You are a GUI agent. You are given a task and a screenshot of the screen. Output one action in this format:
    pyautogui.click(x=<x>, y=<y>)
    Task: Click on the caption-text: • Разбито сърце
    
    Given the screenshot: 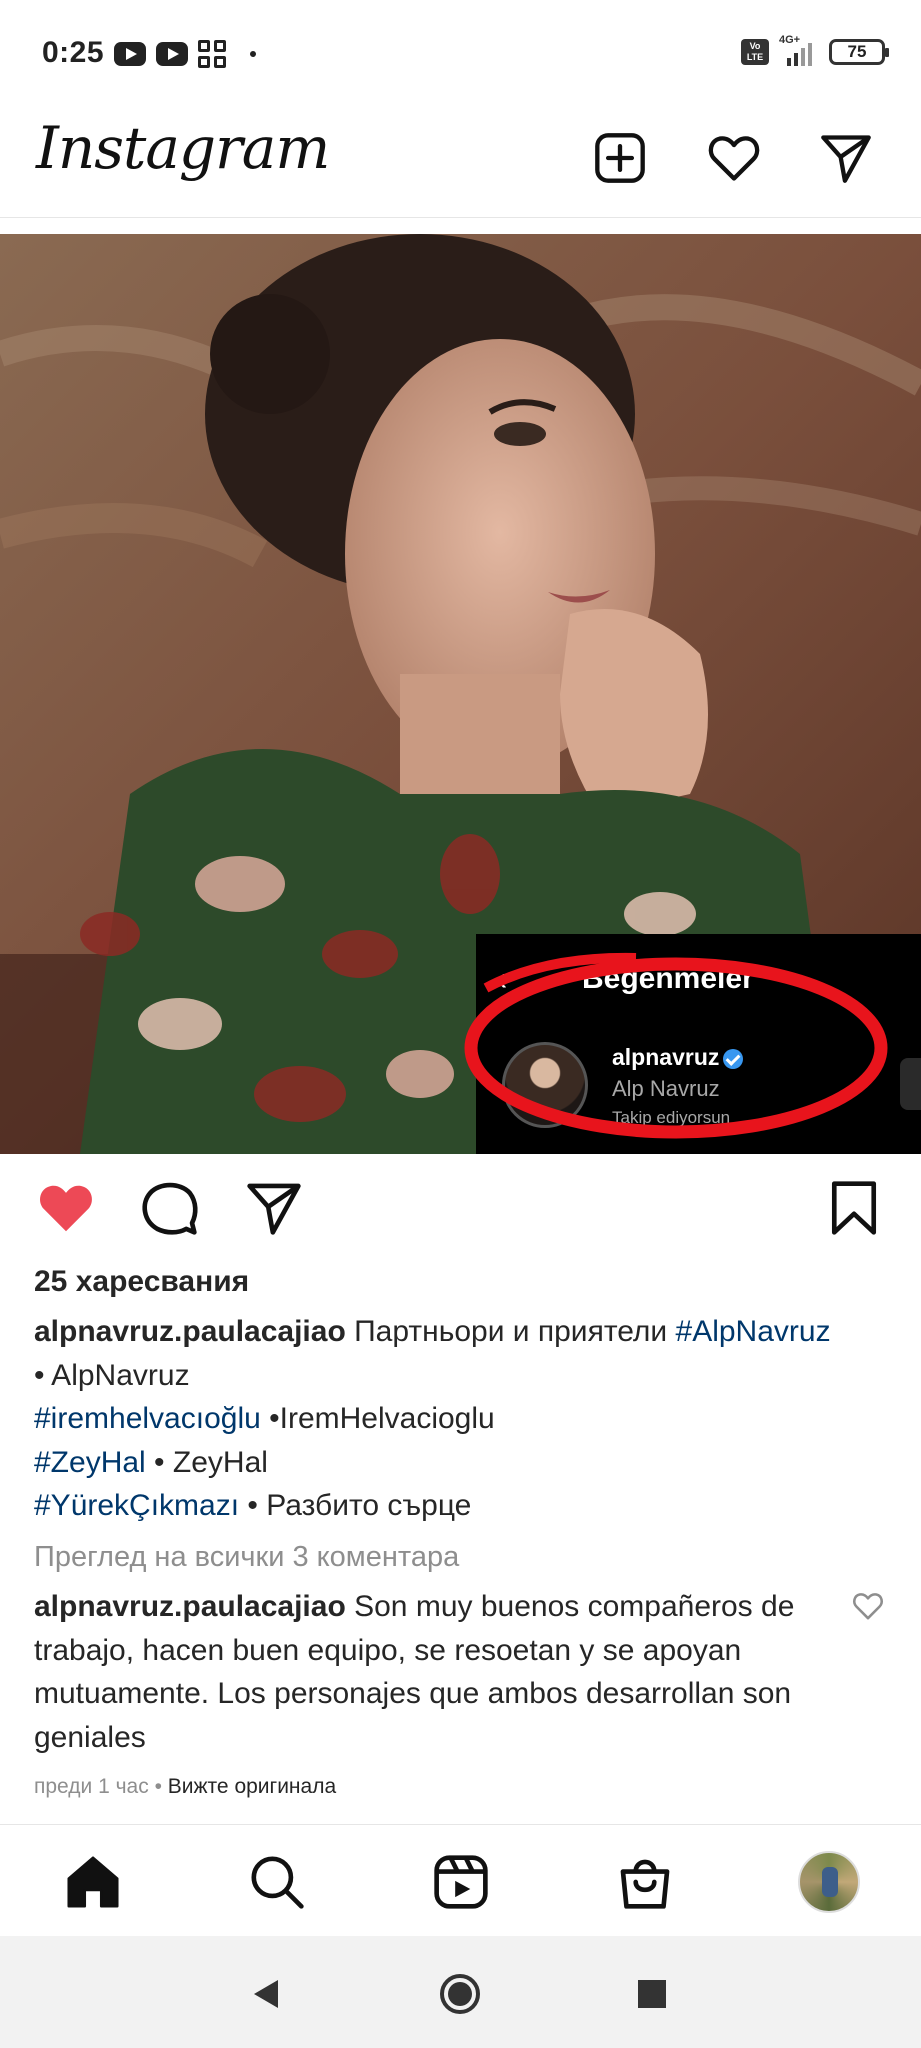 What is the action you would take?
    pyautogui.click(x=355, y=1505)
    